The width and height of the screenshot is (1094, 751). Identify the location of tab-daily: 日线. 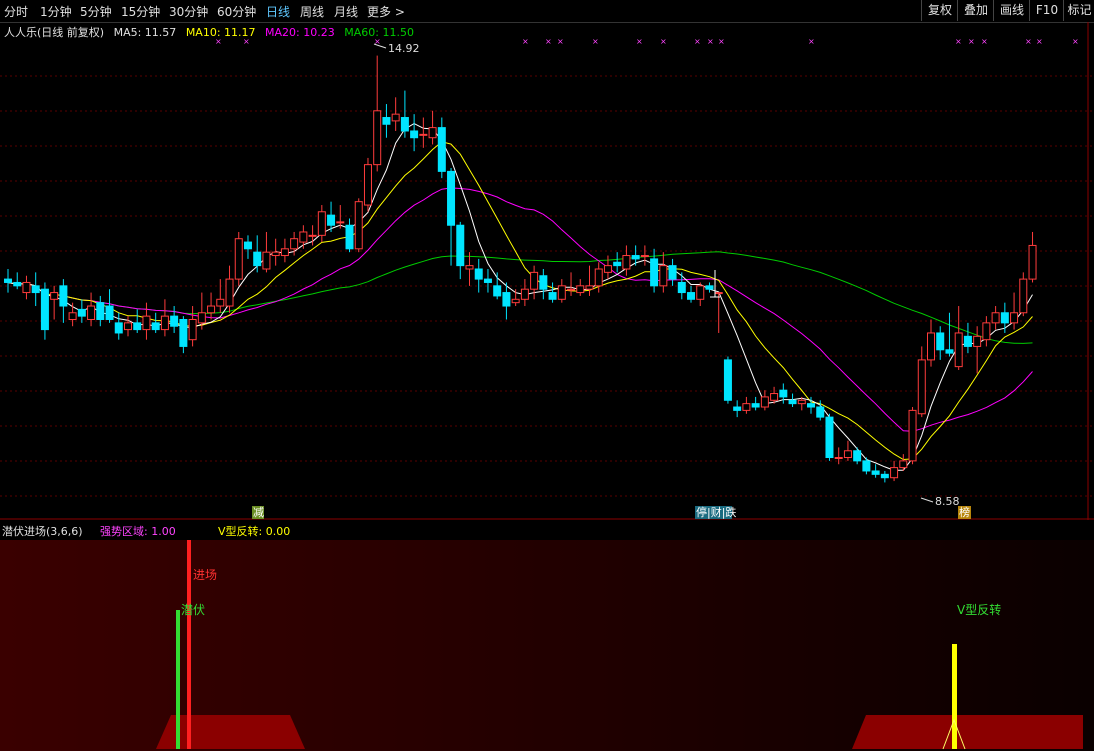
(278, 11).